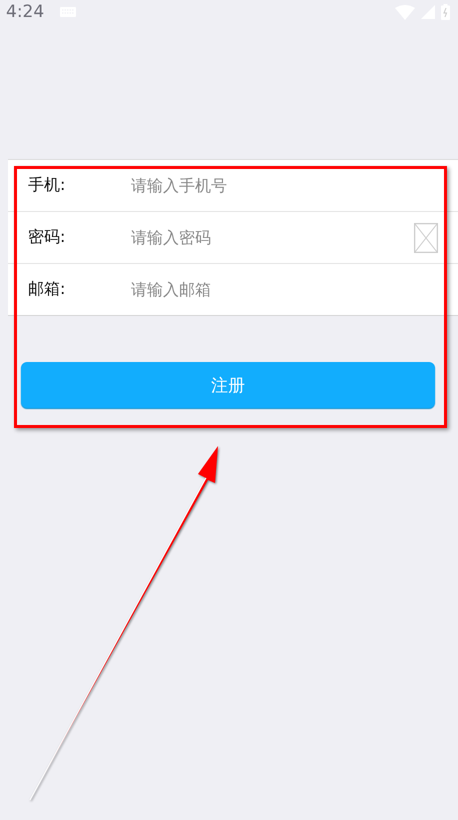 The height and width of the screenshot is (820, 458). What do you see at coordinates (272, 237) in the screenshot?
I see `input-field: 请输入密码` at bounding box center [272, 237].